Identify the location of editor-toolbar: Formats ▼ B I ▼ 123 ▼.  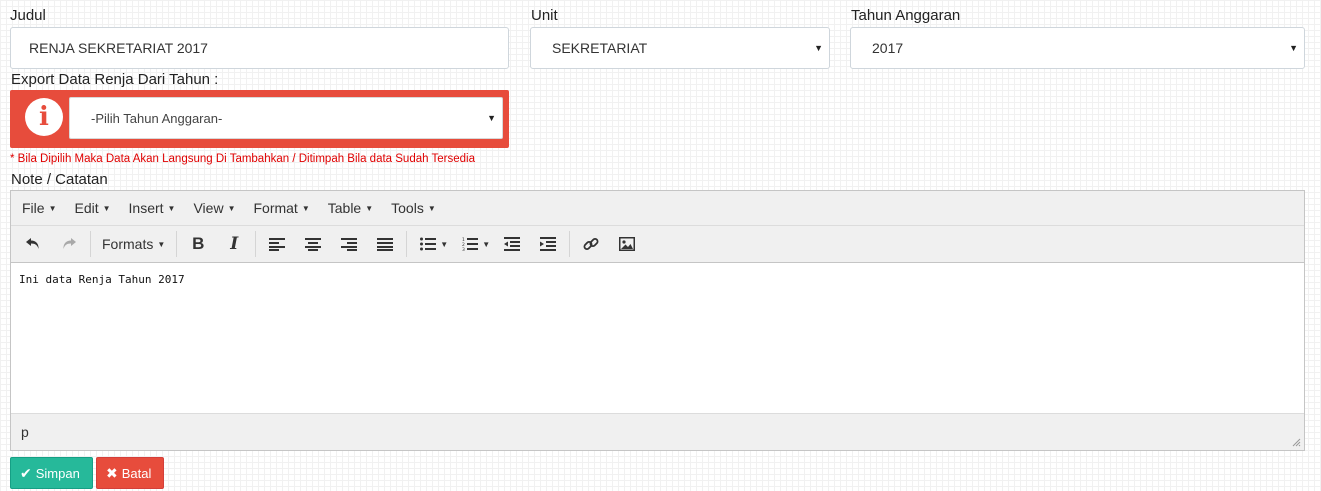
(657, 244).